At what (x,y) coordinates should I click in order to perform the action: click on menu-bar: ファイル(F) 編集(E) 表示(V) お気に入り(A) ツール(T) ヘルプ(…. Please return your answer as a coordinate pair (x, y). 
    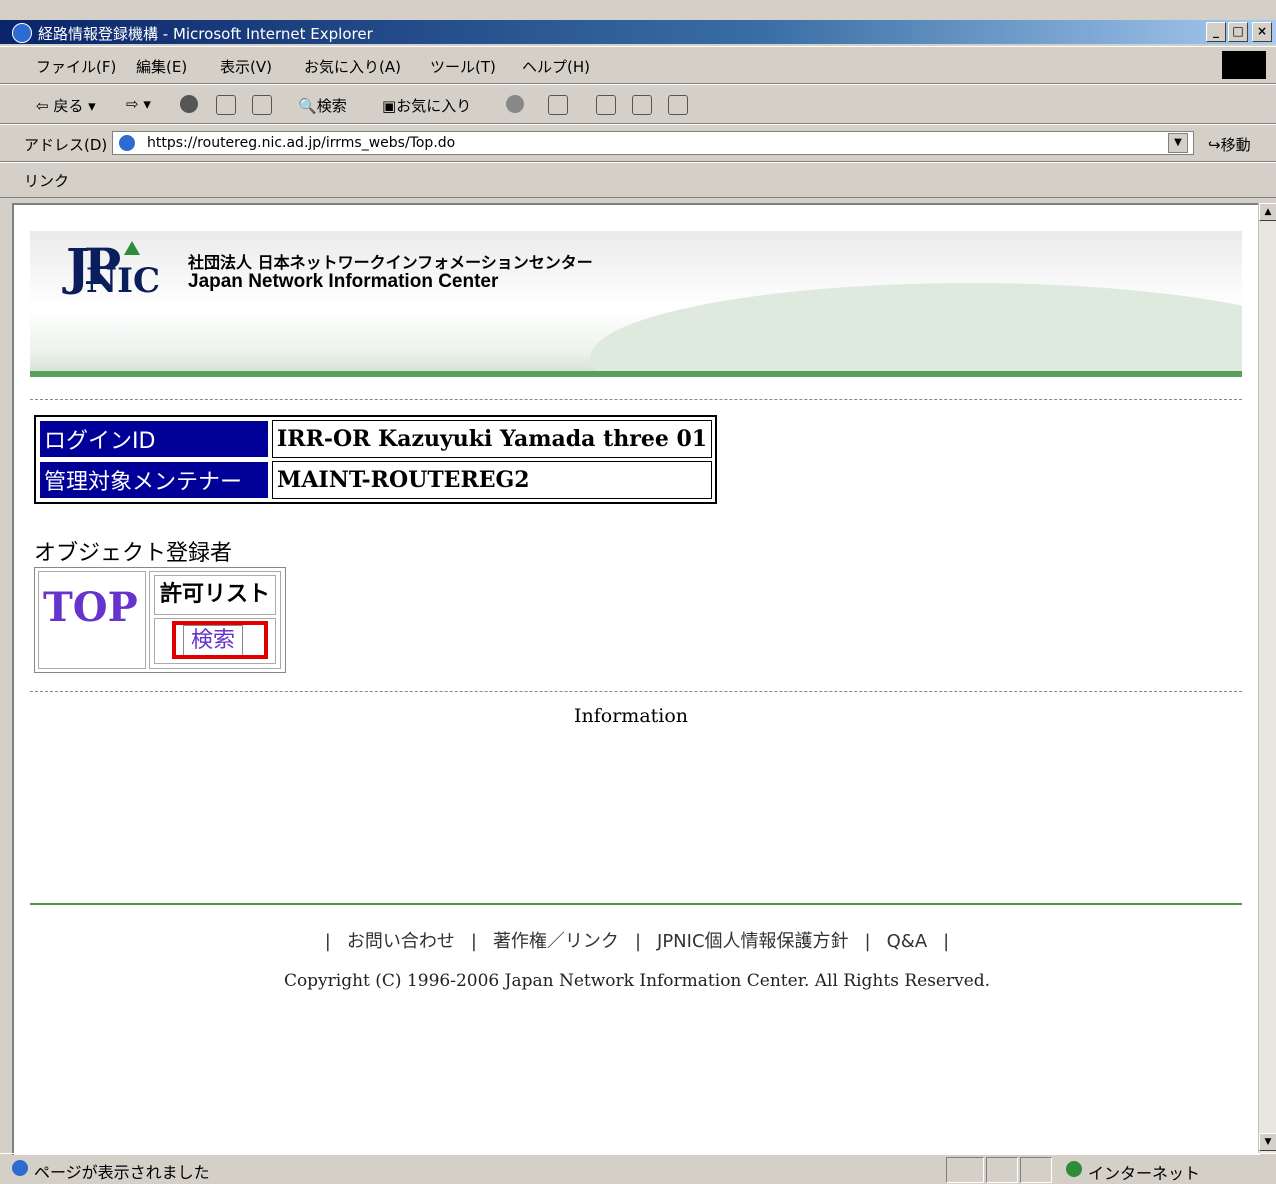
    Looking at the image, I should click on (638, 65).